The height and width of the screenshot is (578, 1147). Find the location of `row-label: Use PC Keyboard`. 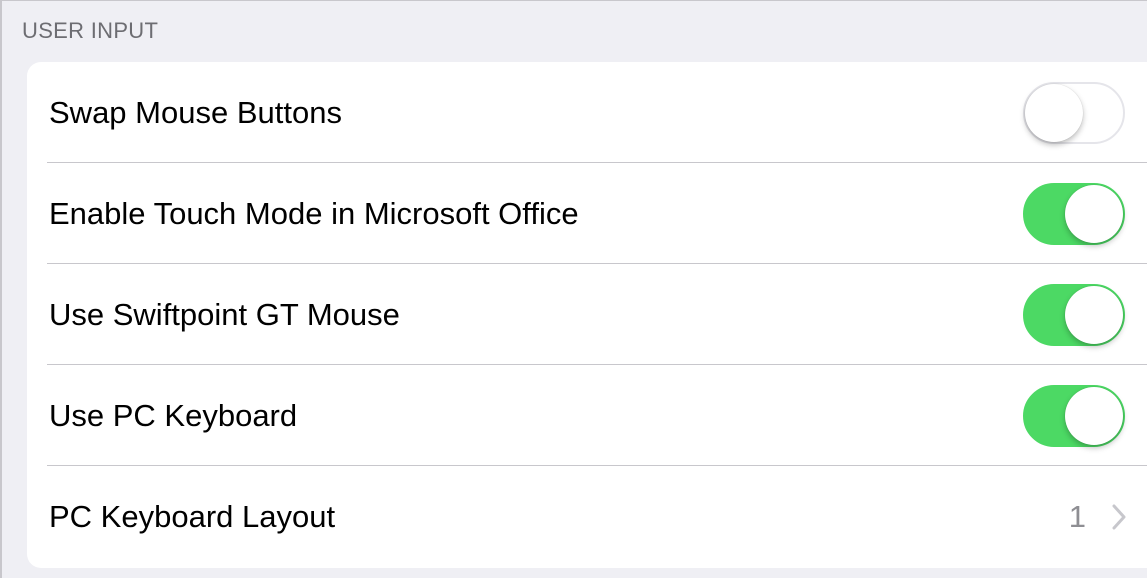

row-label: Use PC Keyboard is located at coordinates (173, 415).